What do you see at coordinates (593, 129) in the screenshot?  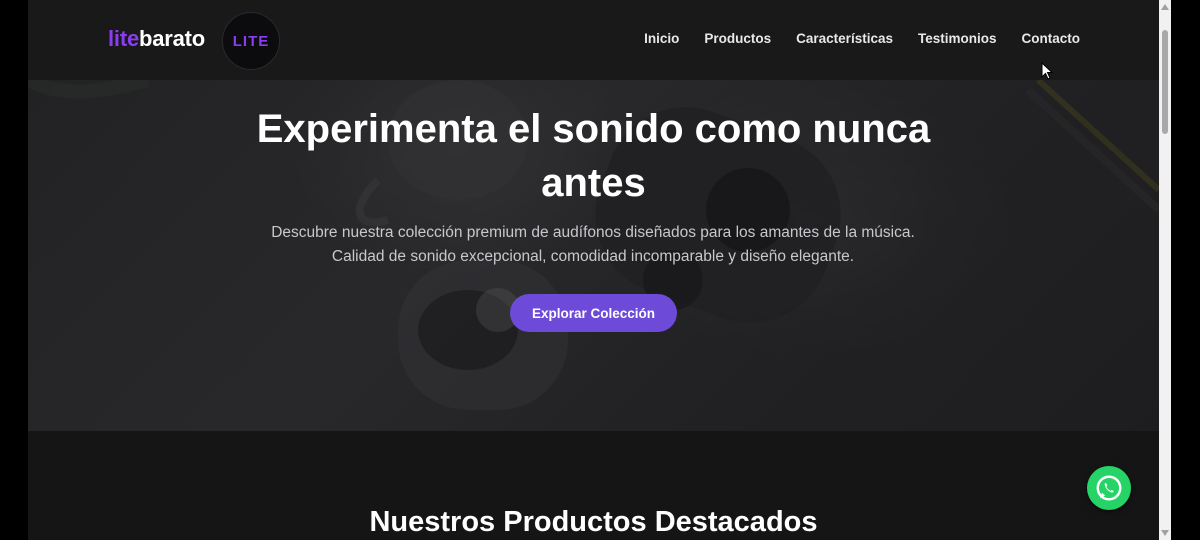 I see `hero-title-line1: Experimenta el sonido como nunca` at bounding box center [593, 129].